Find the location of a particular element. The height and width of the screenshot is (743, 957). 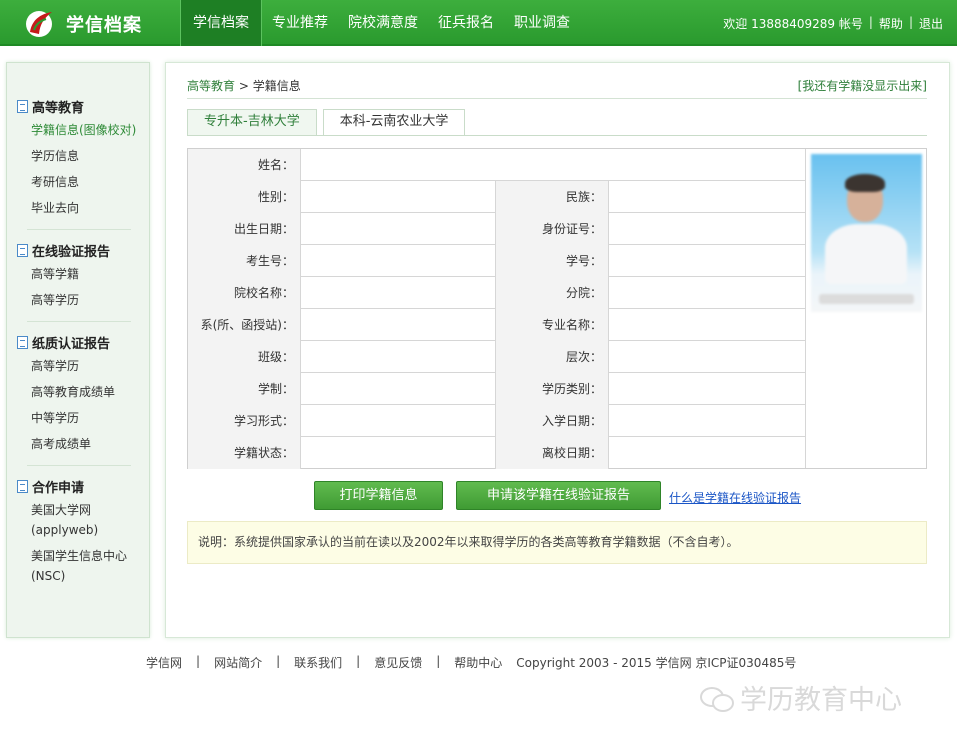

sidebar-heading: 纸质认证报告 is located at coordinates (83, 342).